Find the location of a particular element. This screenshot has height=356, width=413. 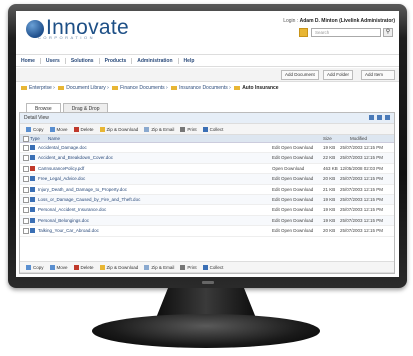

file-name: Personal_Belongings.doc is located at coordinates (63, 220).